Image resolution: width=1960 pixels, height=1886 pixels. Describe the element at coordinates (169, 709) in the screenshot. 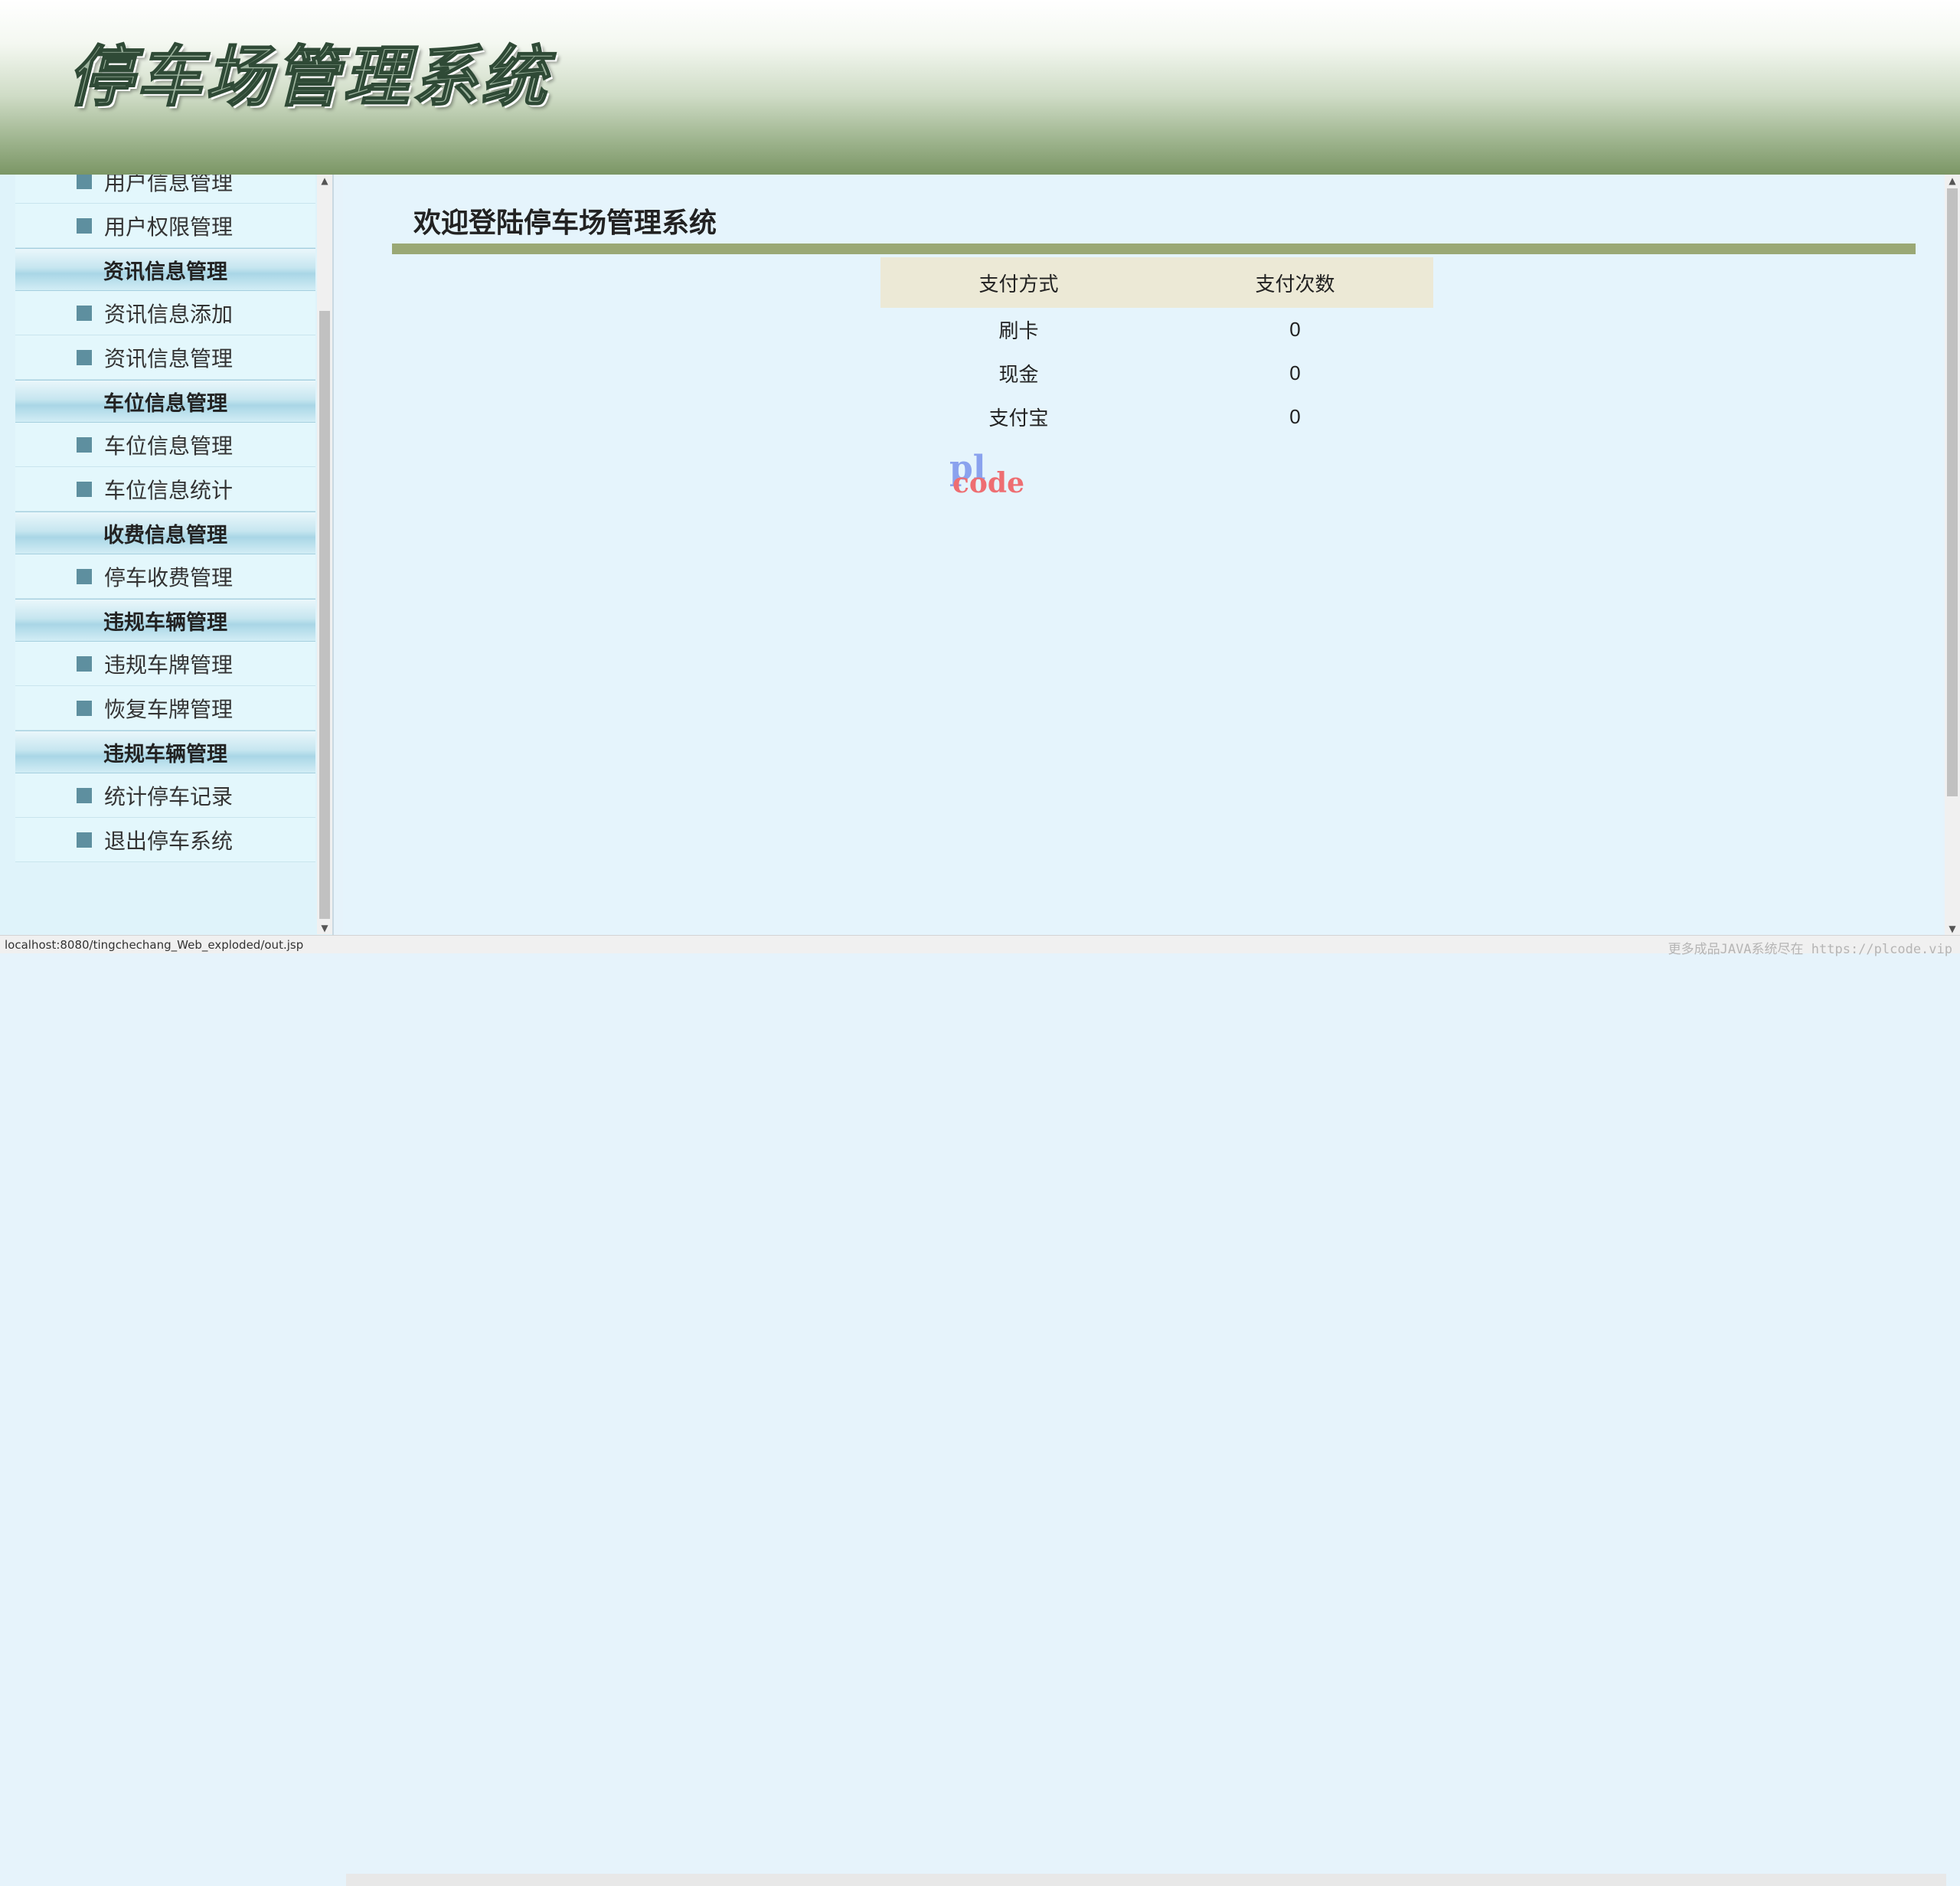

I see `menu-item-label: 恢复车牌管理` at that location.